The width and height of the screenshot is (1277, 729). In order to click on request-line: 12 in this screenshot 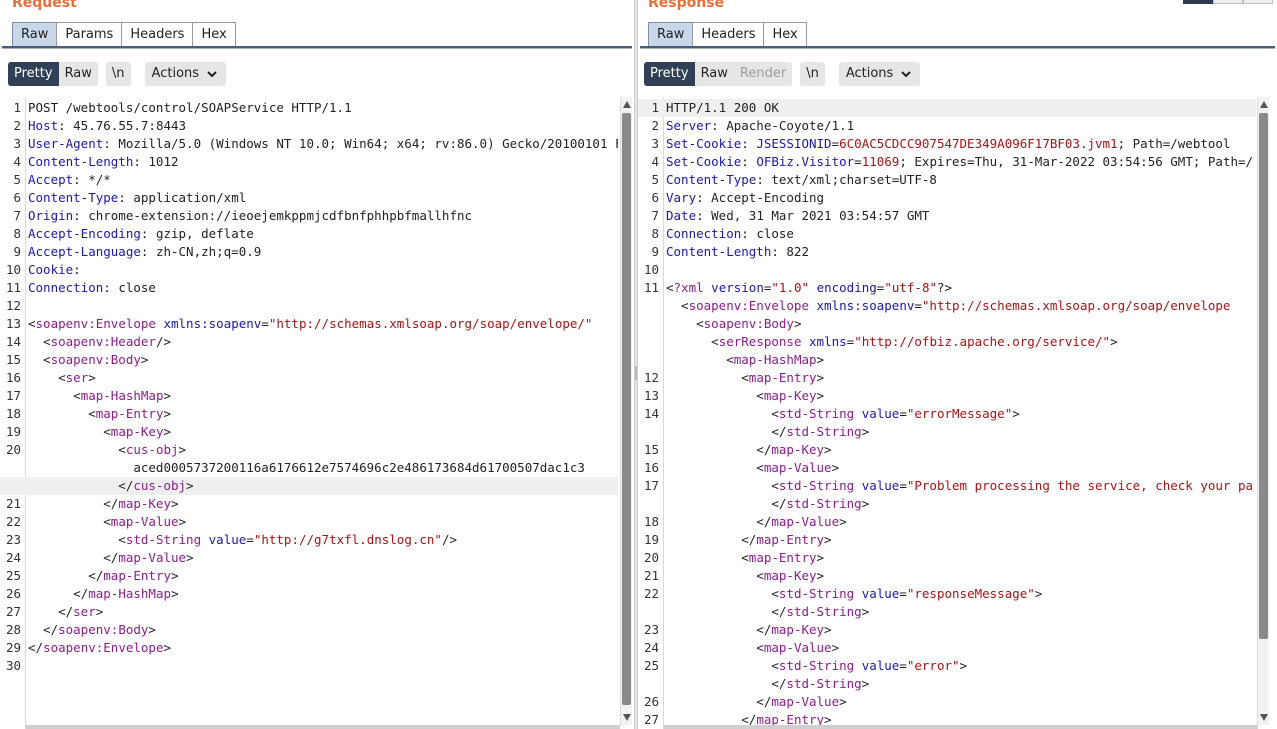, I will do `click(309, 306)`.